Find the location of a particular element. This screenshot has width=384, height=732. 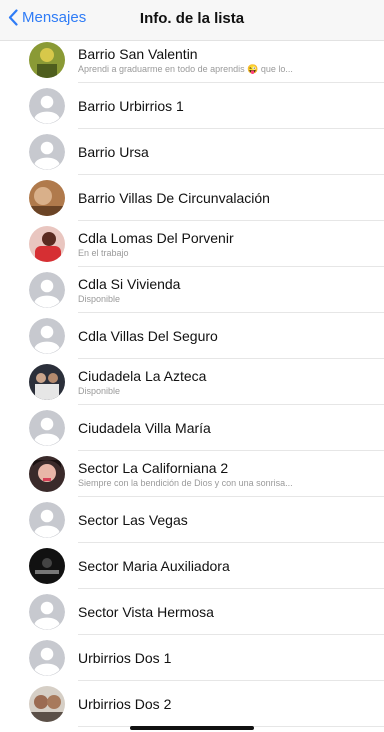

contact-name: Sector Vista Hermosa is located at coordinates (146, 612).